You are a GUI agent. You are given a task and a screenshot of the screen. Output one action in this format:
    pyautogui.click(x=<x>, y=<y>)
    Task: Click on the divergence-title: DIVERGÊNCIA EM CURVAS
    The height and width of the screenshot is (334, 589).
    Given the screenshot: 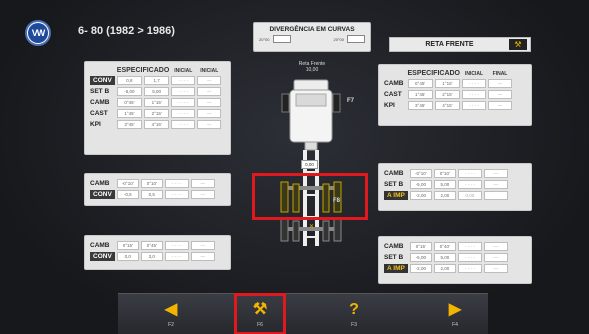 What is the action you would take?
    pyautogui.click(x=312, y=29)
    